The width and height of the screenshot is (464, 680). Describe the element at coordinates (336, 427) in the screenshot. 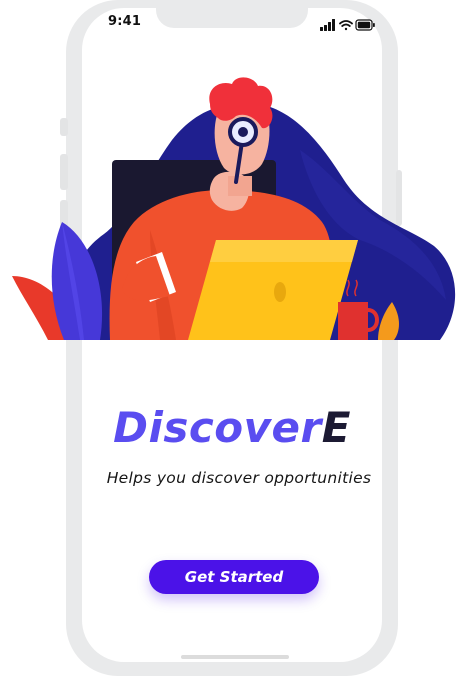

I see `app-title-accent: E` at that location.